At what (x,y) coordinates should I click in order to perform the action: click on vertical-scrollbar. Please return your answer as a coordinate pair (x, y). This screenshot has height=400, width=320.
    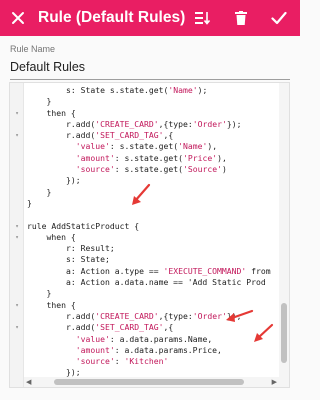
    Looking at the image, I should click on (284, 231).